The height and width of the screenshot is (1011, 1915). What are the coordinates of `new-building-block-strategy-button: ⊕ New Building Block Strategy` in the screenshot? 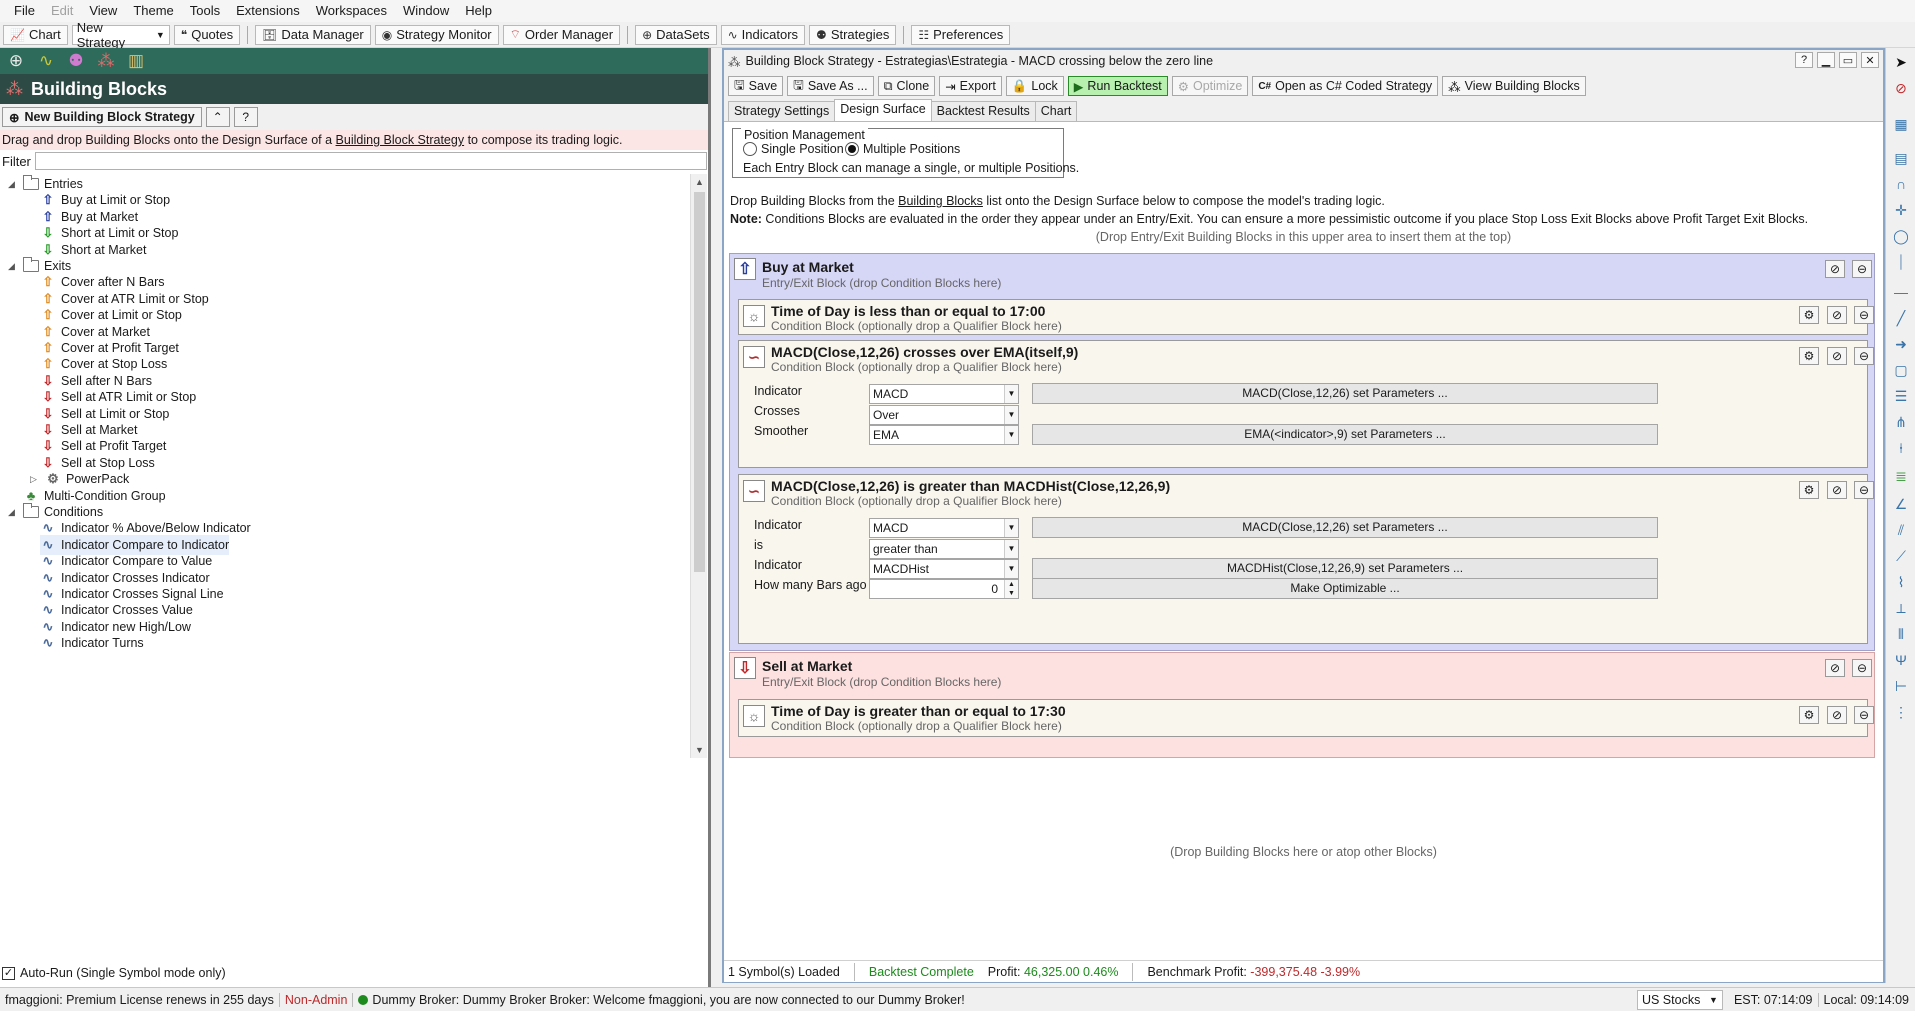 It's located at (102, 117).